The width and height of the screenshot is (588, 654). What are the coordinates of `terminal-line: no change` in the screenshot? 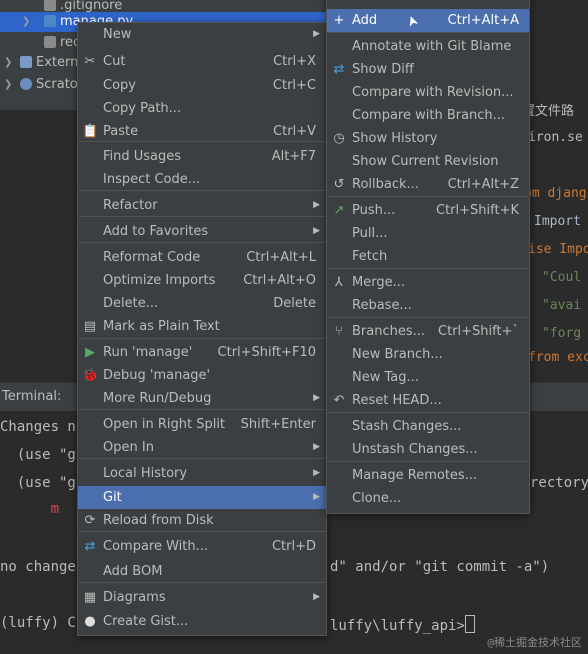 It's located at (38, 567).